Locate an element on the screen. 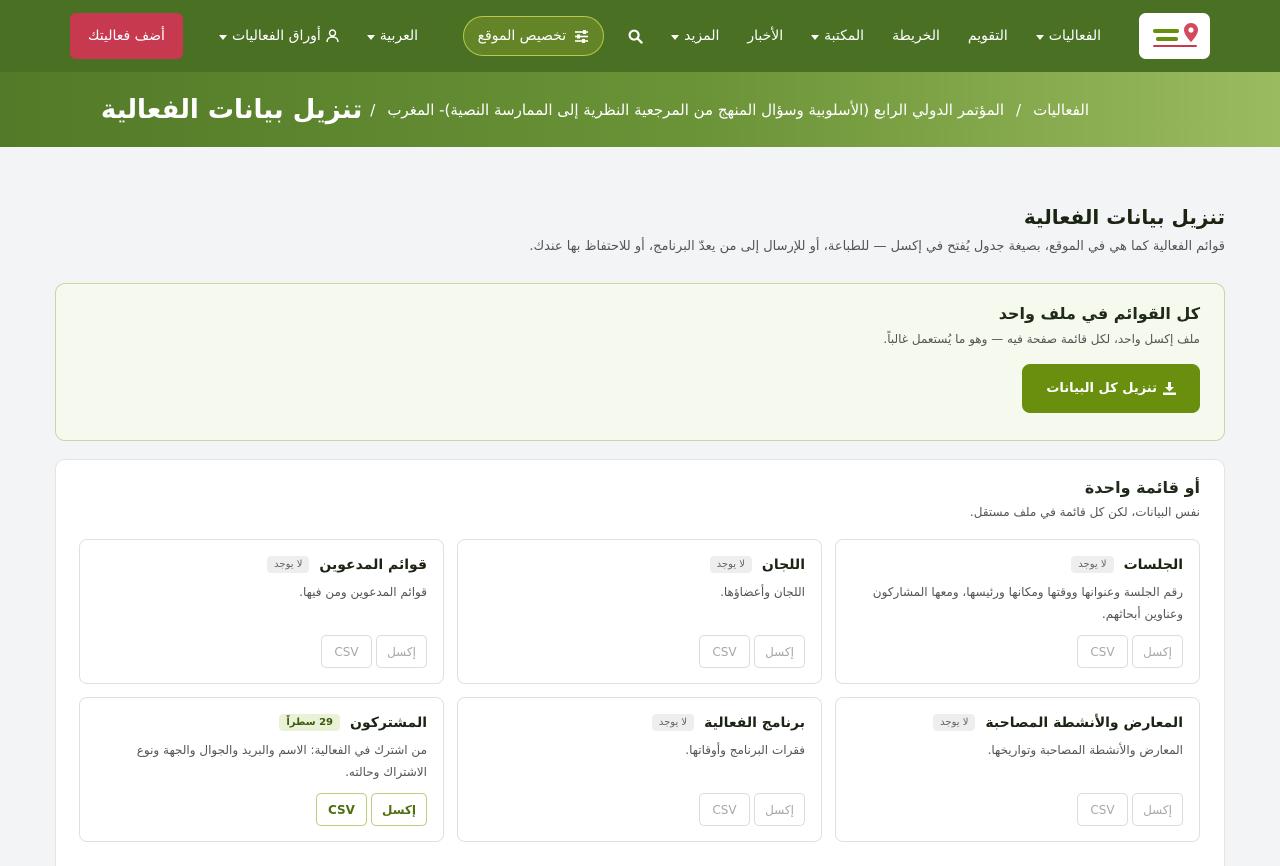 This screenshot has height=866, width=1280. list-item-name: اللجان is located at coordinates (783, 564).